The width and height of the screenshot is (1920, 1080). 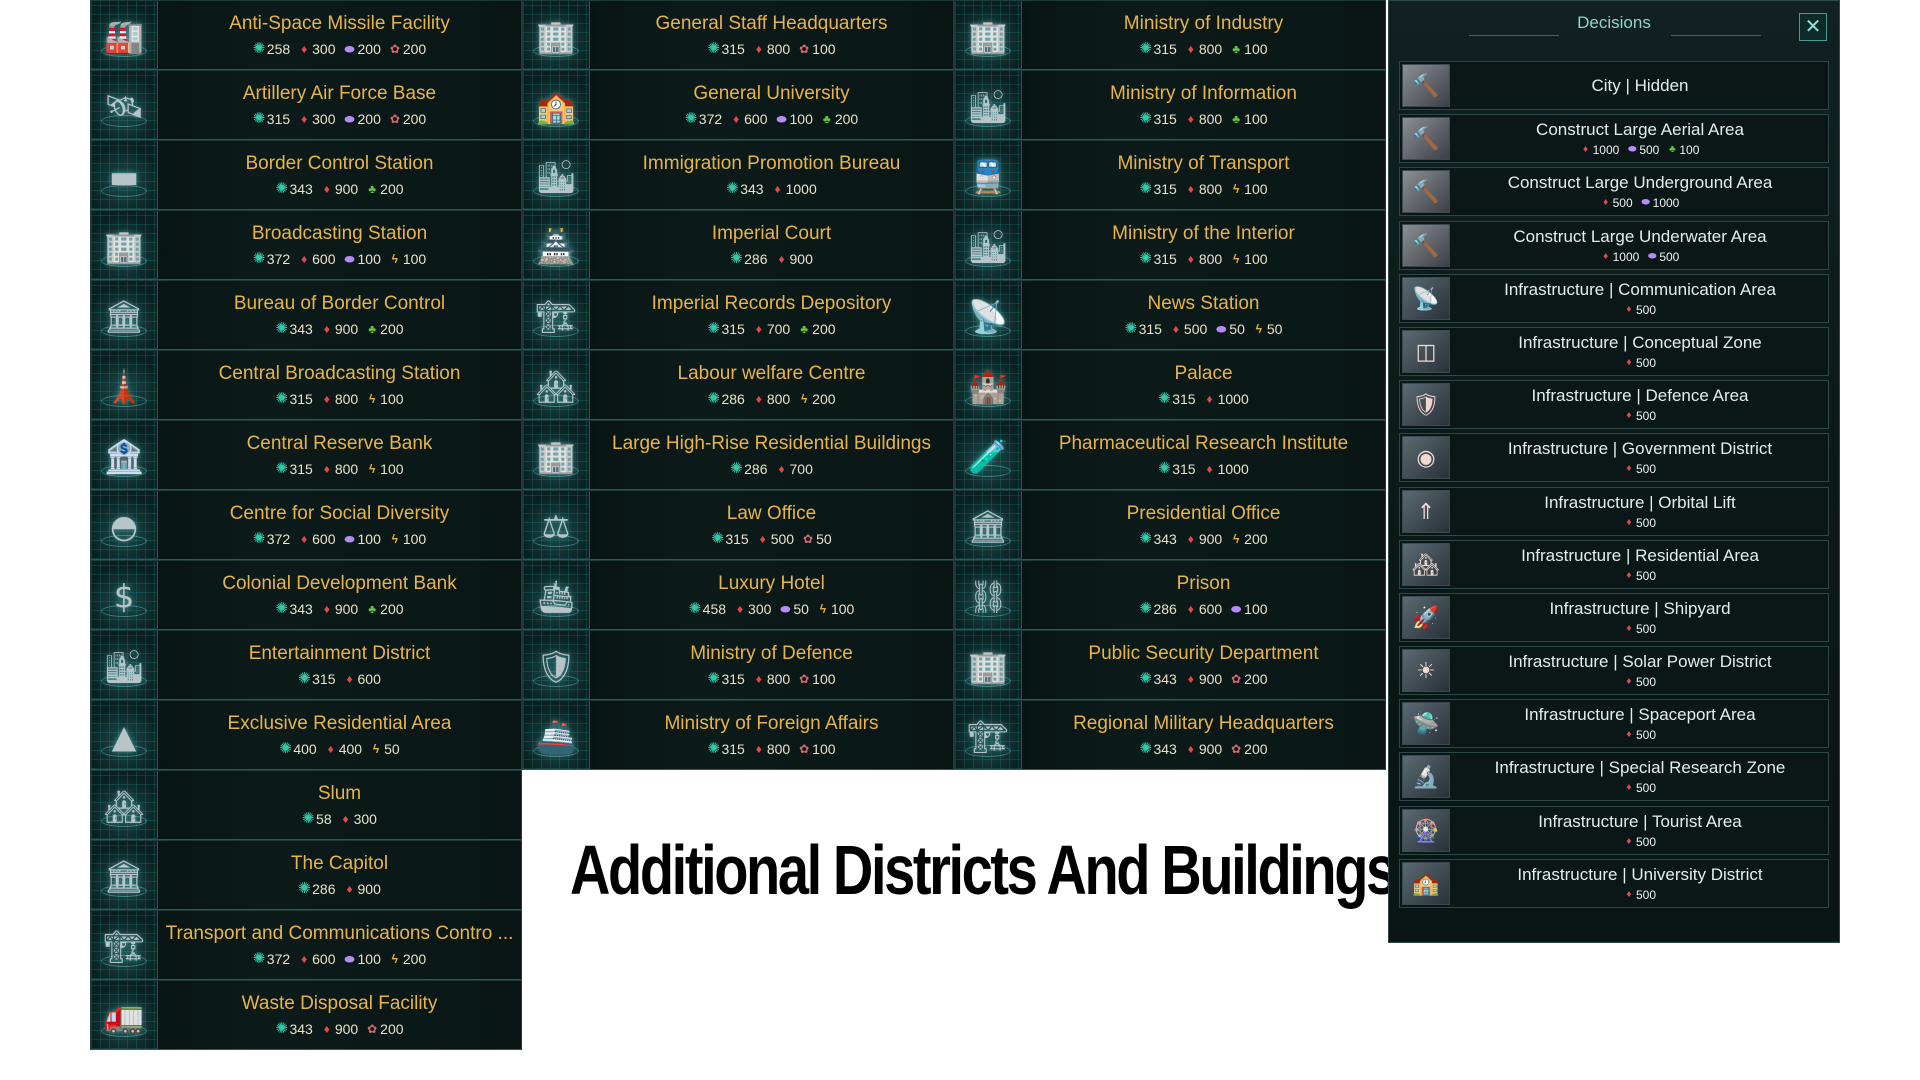 What do you see at coordinates (306, 455) in the screenshot?
I see `building-card: 🏦 Central Reserve Bank ✺ 315 ♦ 800 ϟ 100` at bounding box center [306, 455].